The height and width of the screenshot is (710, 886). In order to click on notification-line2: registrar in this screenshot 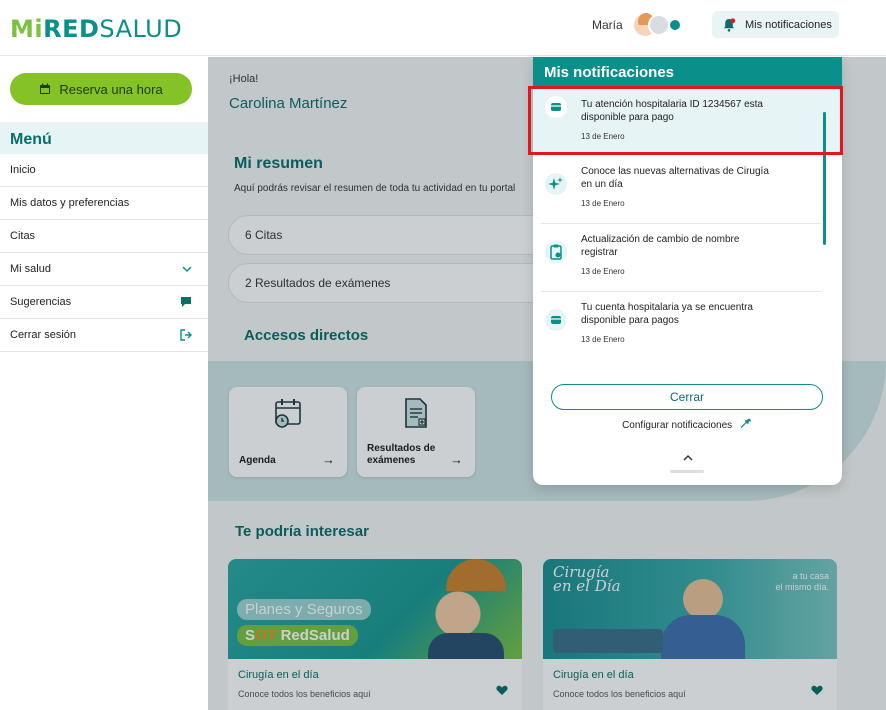, I will do `click(599, 252)`.